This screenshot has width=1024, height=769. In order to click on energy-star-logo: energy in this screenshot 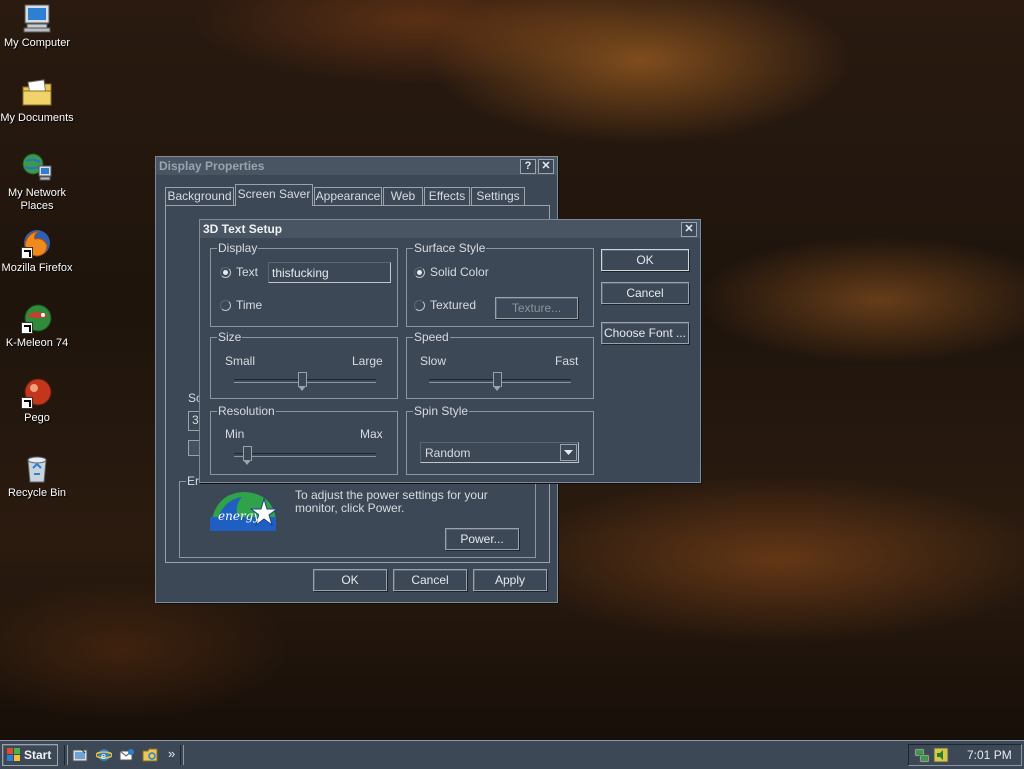, I will do `click(244, 511)`.